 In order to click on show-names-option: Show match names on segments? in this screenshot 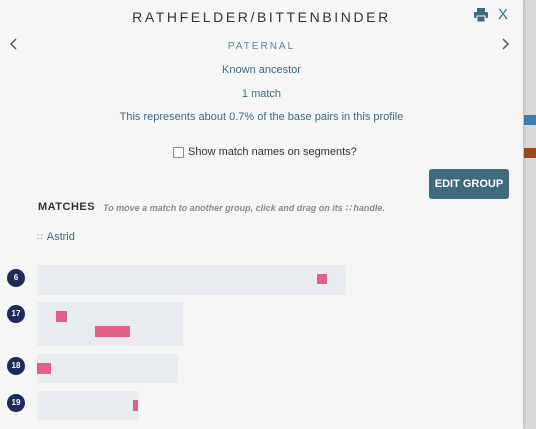, I will do `click(265, 152)`.